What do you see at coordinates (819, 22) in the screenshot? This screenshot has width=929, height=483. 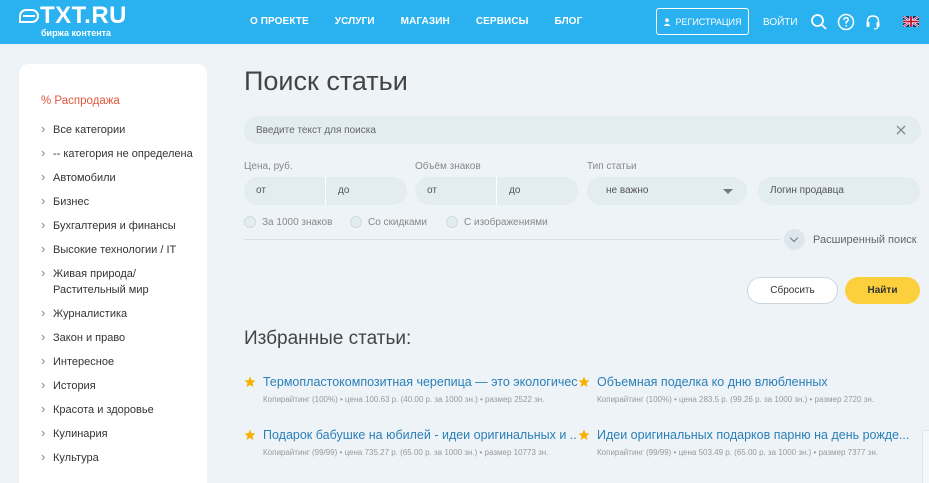 I see `search-icon` at bounding box center [819, 22].